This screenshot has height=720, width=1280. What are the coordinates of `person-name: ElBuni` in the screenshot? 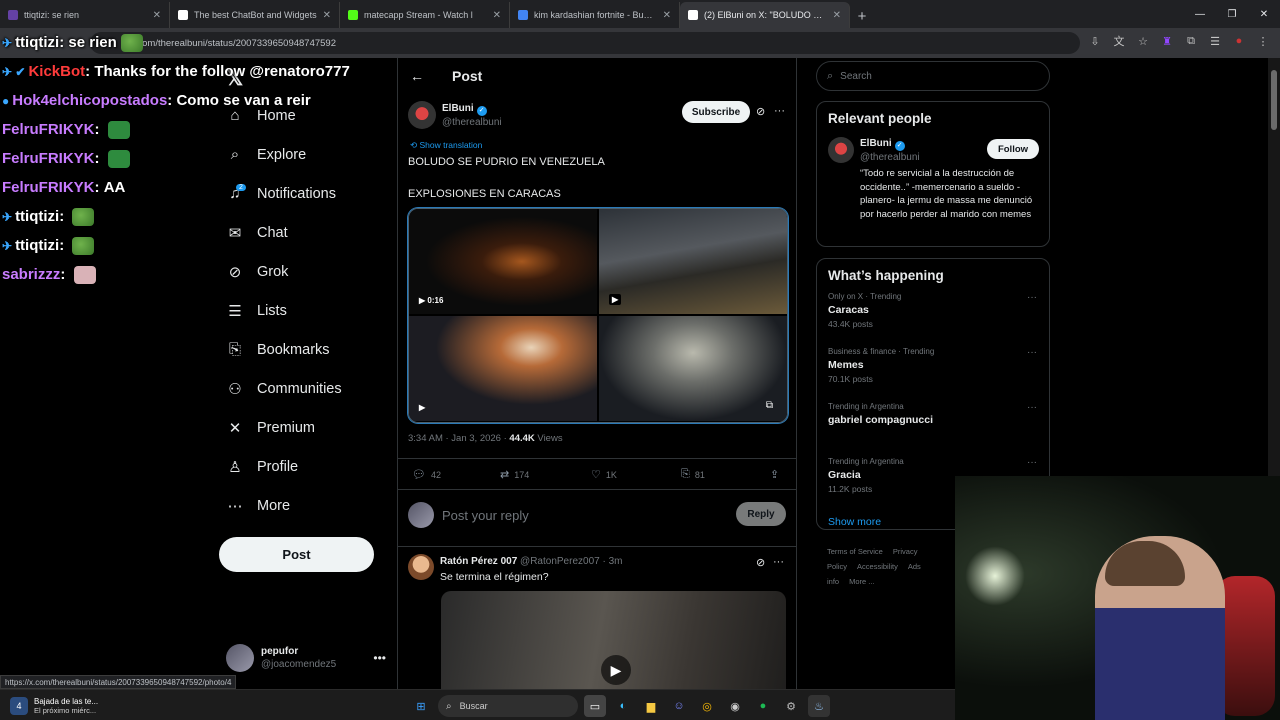 It's located at (876, 143).